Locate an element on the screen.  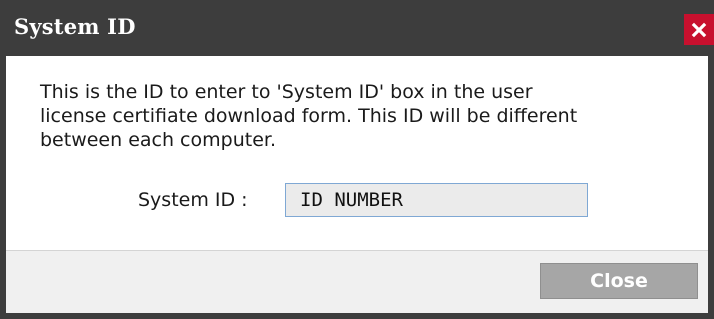
system-id-row: System ID : is located at coordinates (357, 201).